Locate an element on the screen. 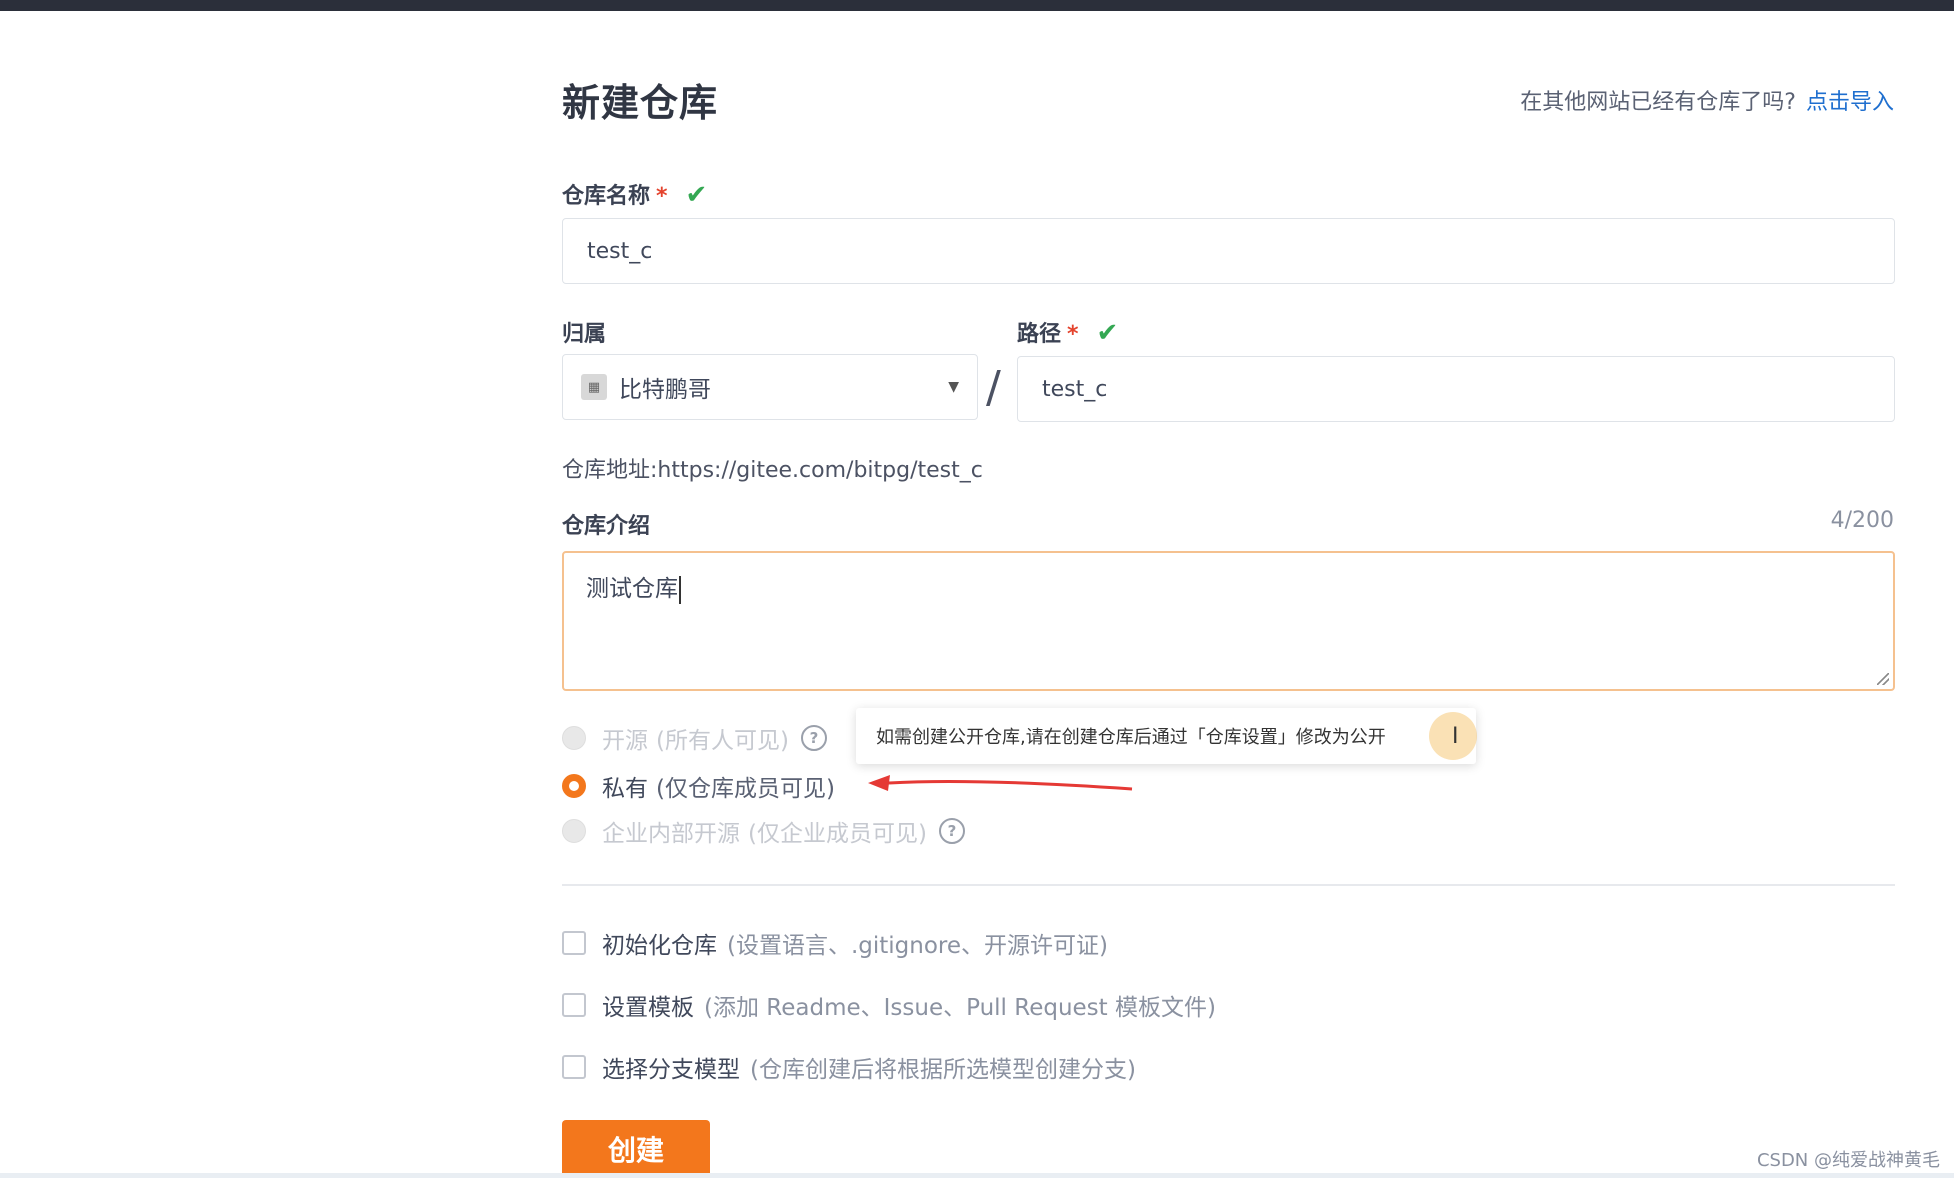 This screenshot has width=1954, height=1178. divider is located at coordinates (1228, 885).